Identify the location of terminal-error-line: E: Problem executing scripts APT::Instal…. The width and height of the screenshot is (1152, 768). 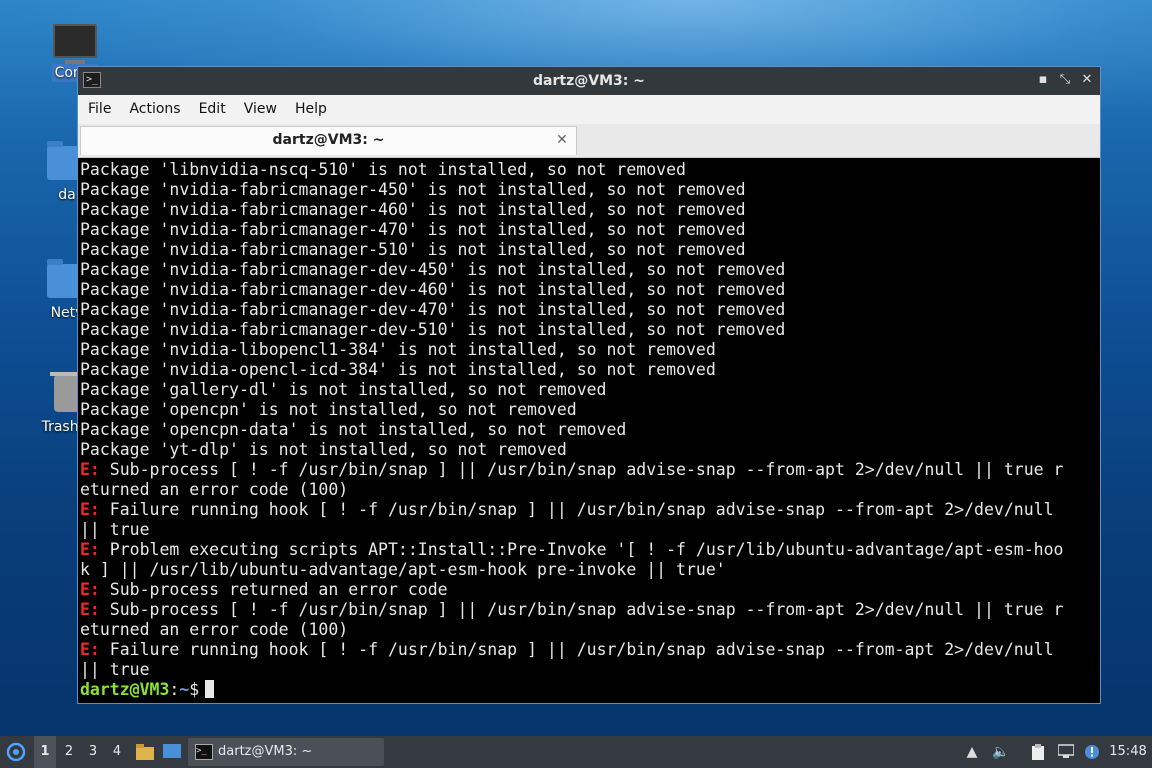
(589, 550).